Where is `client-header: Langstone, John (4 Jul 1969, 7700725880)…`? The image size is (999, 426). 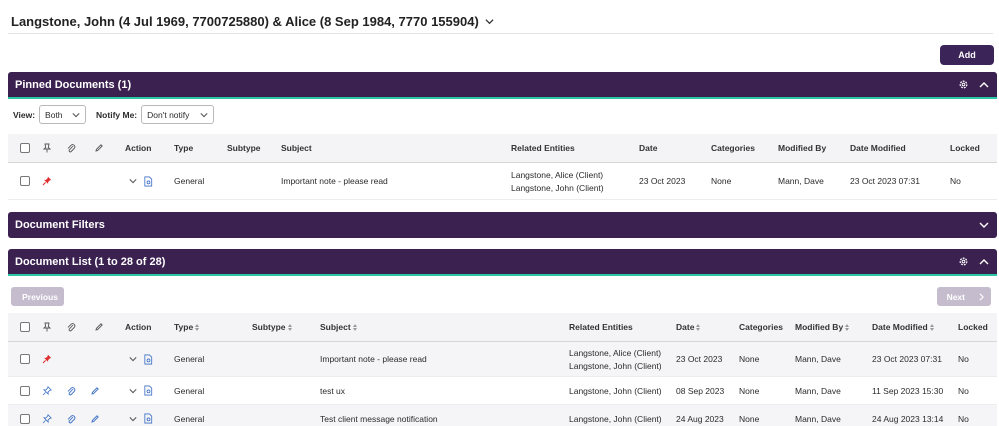
client-header: Langstone, John (4 Jul 1969, 7700725880)… is located at coordinates (252, 21).